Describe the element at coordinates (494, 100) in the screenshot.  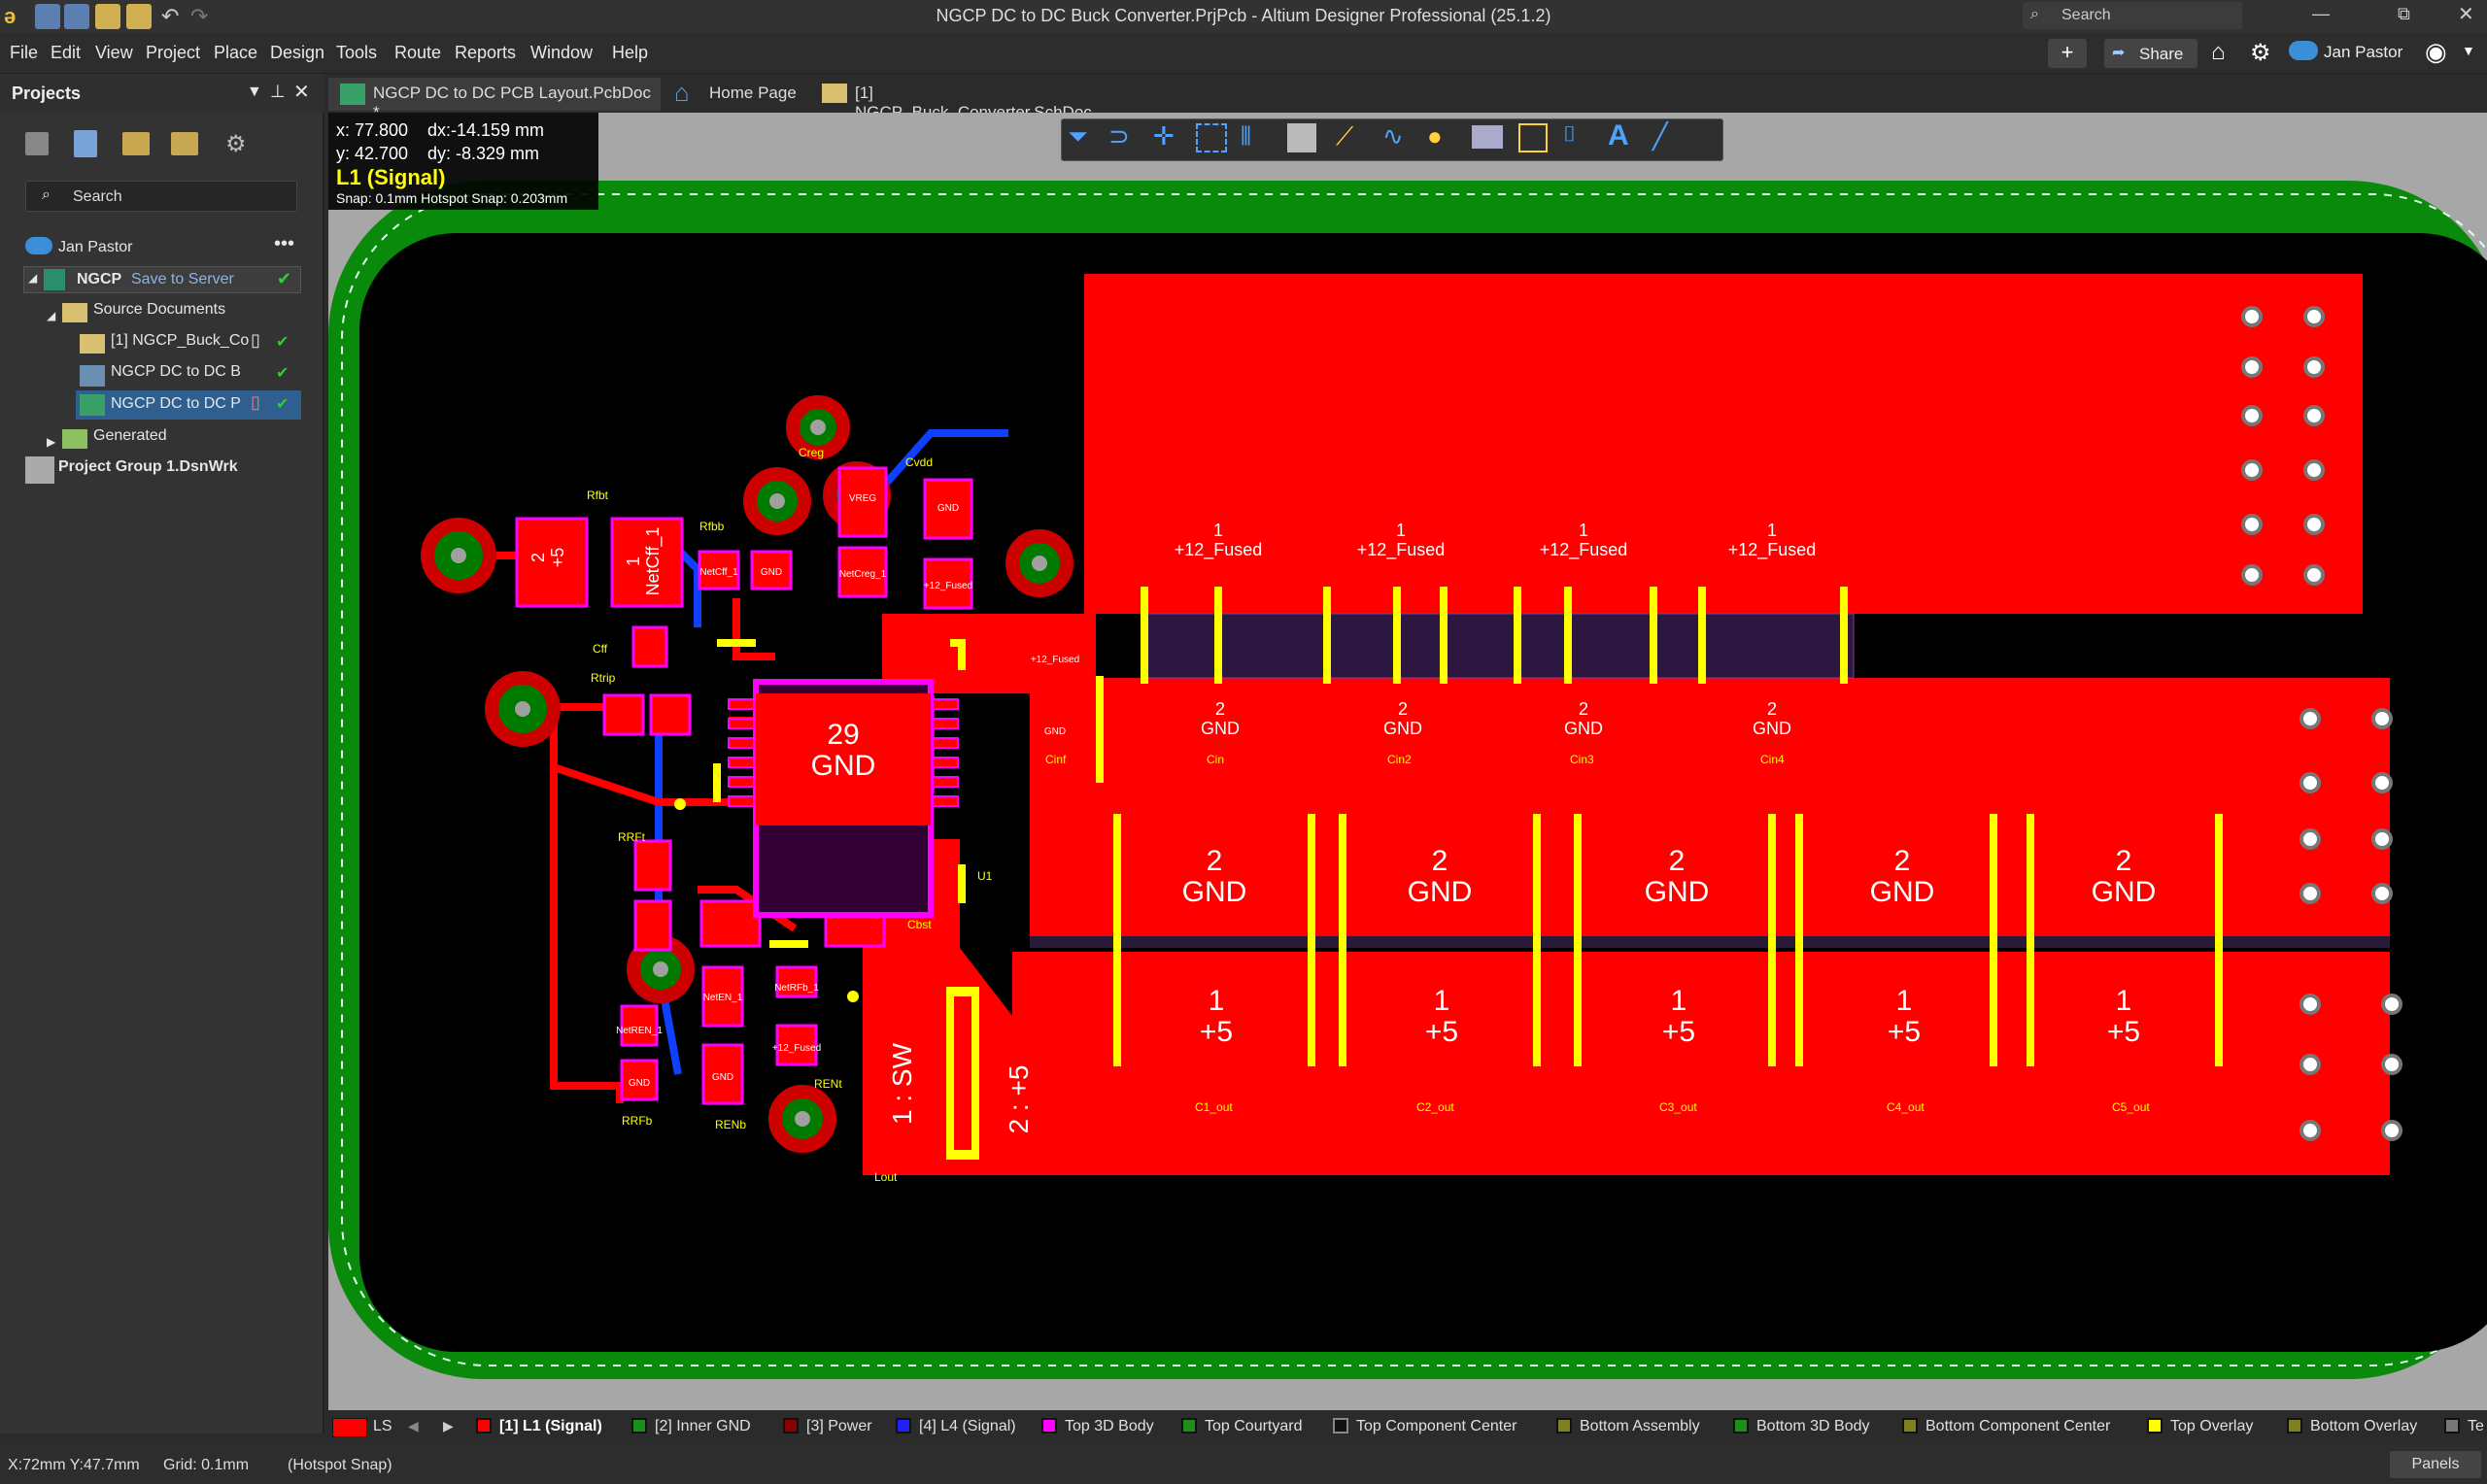
I see `tab-pcb-layout: NGCP DC to DC PCB Layout.PcbDoc *` at that location.